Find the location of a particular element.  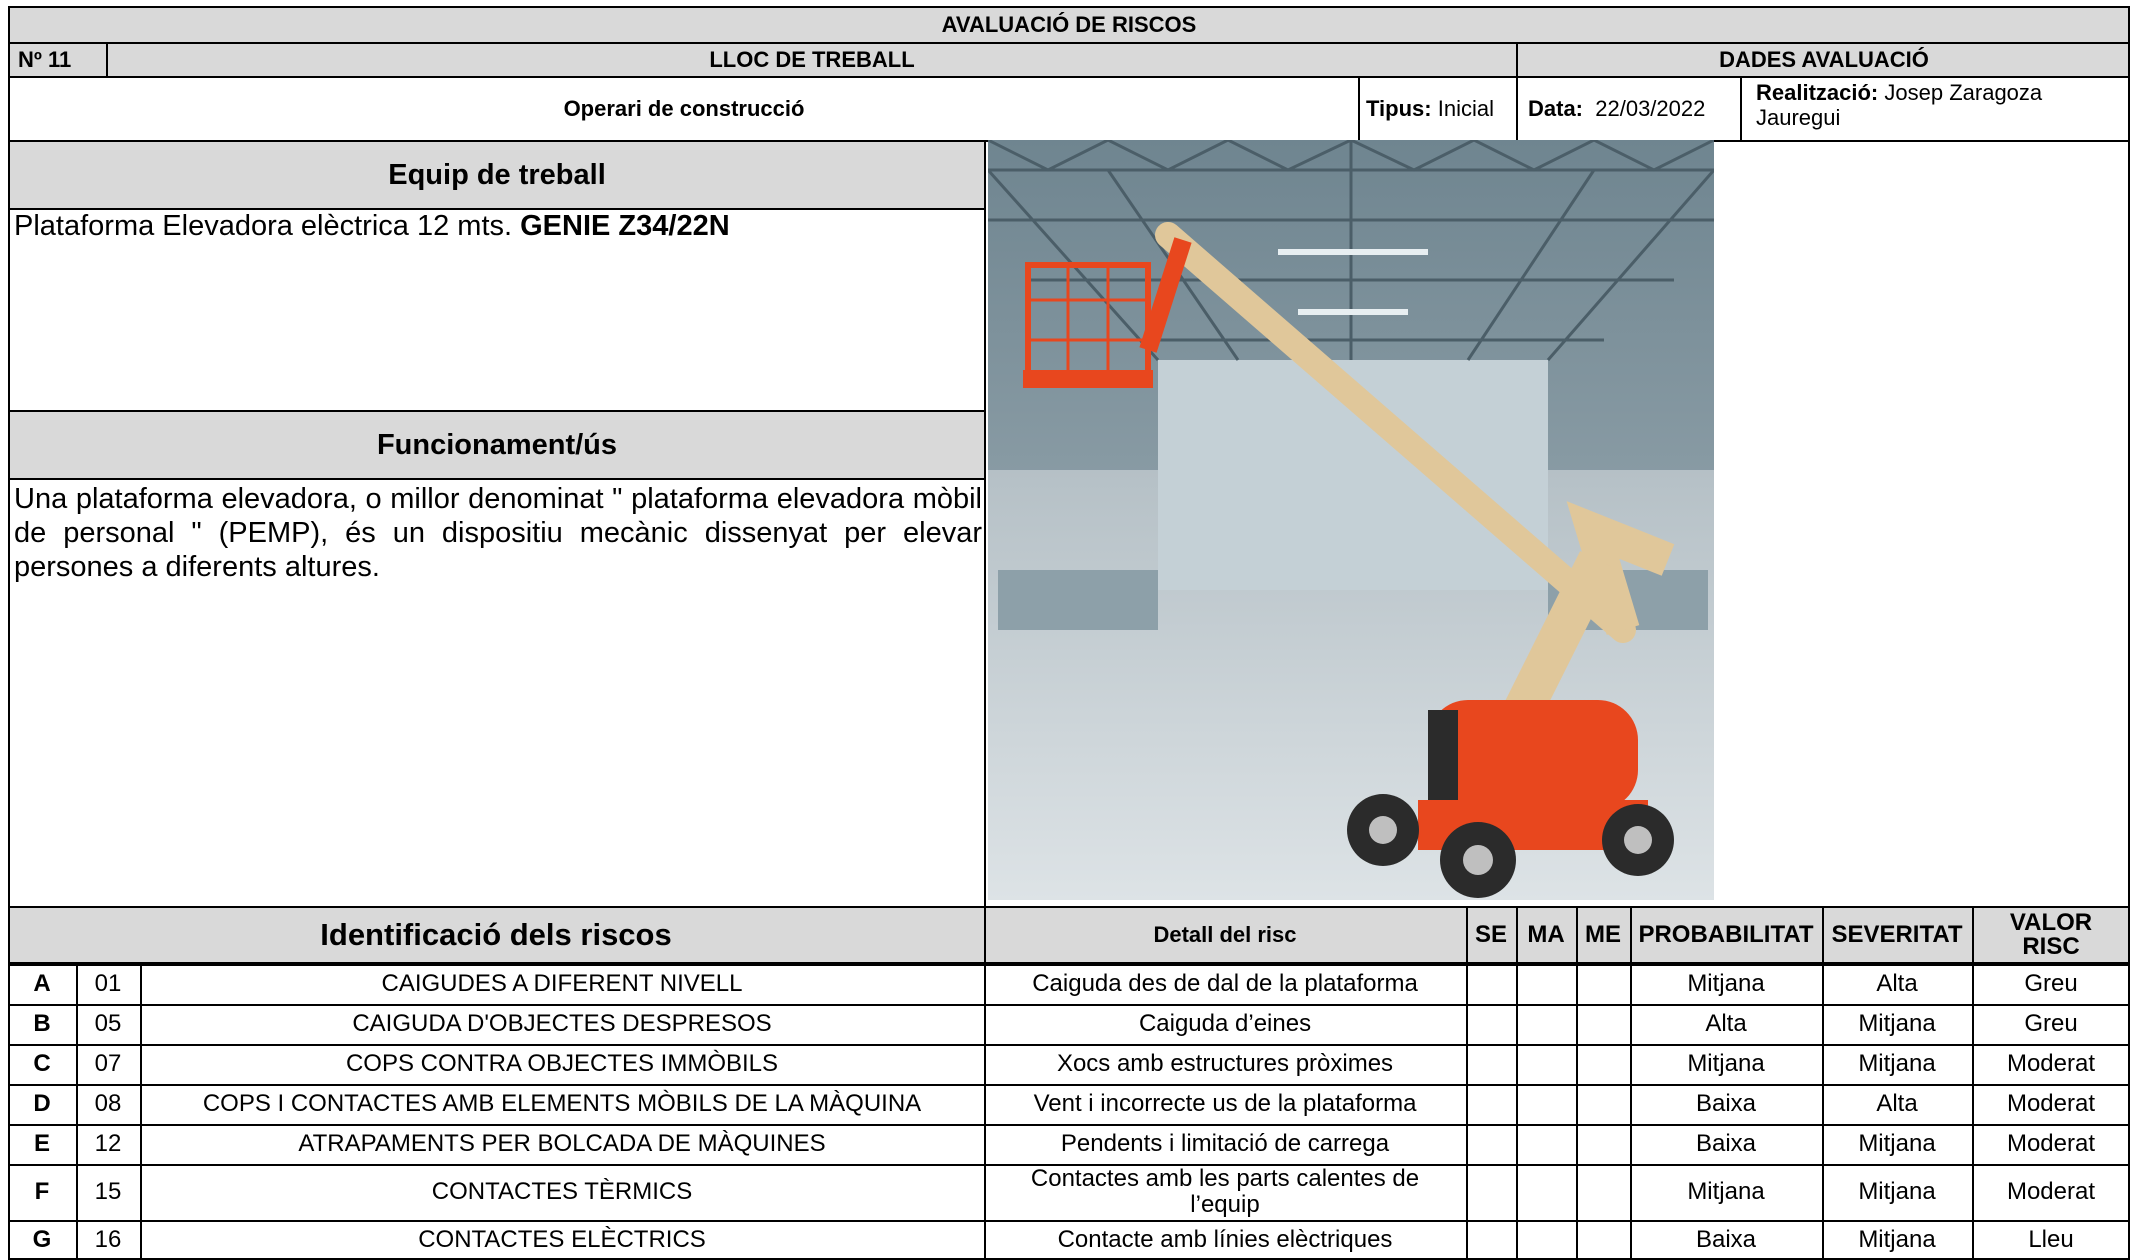

risk-detail: Caiguda des de dal de la plataforma is located at coordinates (1225, 983).